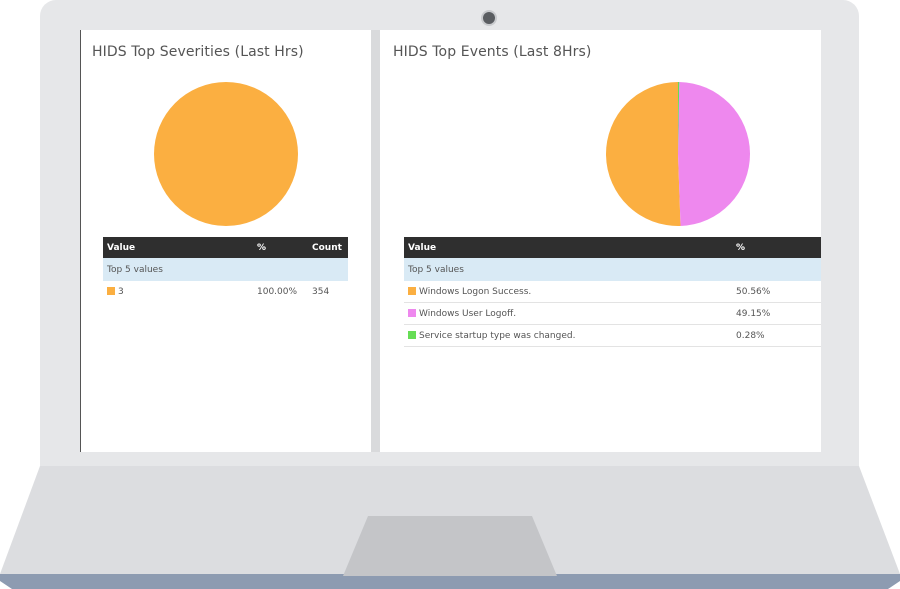 The height and width of the screenshot is (589, 900). Describe the element at coordinates (568, 292) in the screenshot. I see `row-value-cell: Windows Logon Success.` at that location.